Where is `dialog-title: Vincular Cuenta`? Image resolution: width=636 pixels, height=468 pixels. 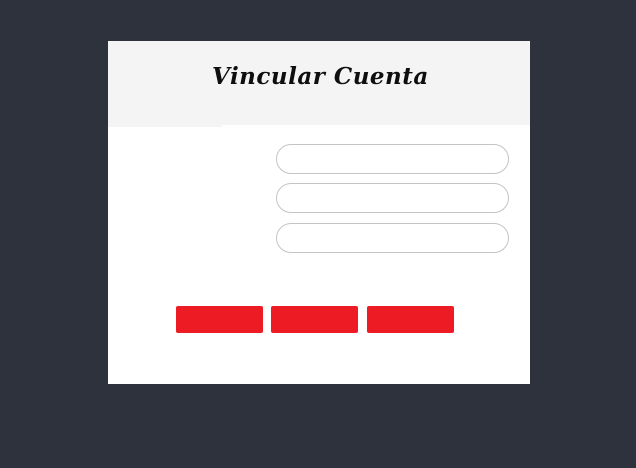
dialog-title: Vincular Cuenta is located at coordinates (320, 76).